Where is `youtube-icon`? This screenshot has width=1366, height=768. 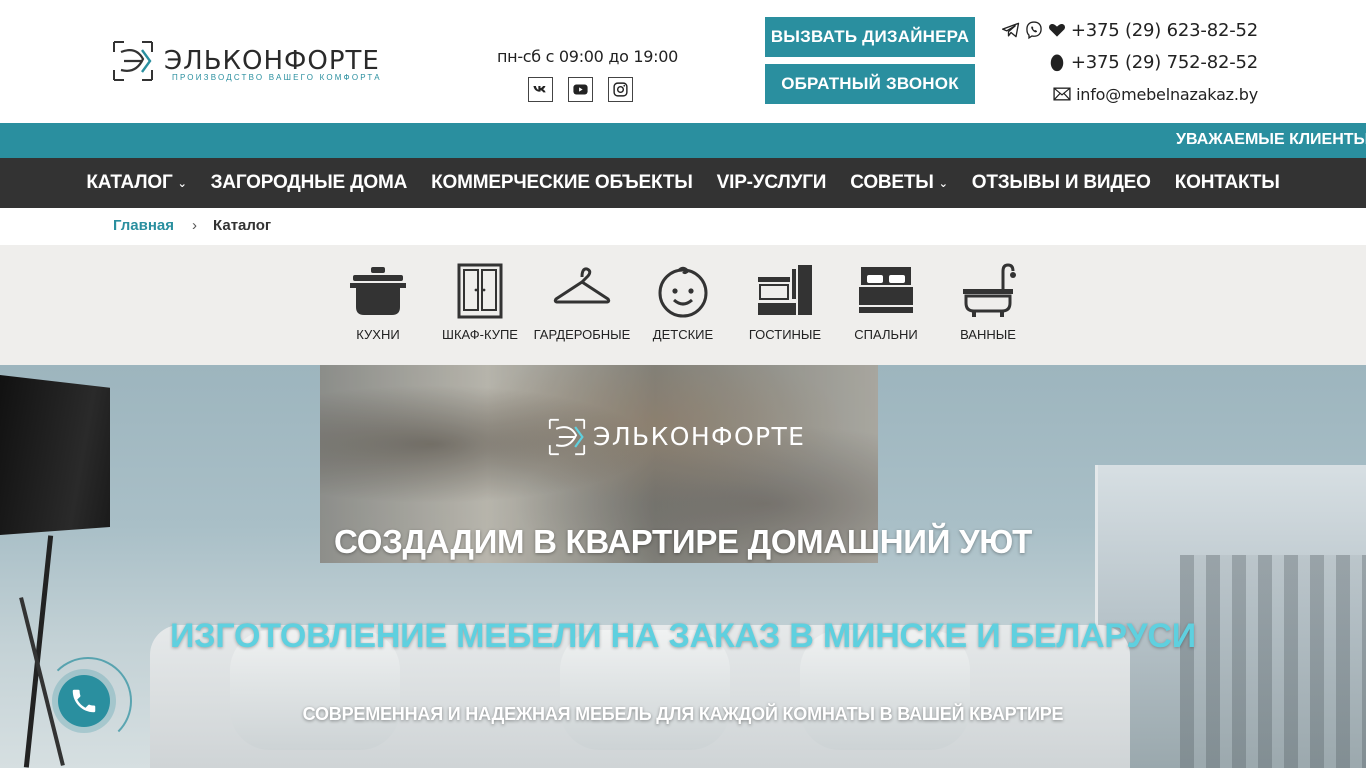
youtube-icon is located at coordinates (580, 89).